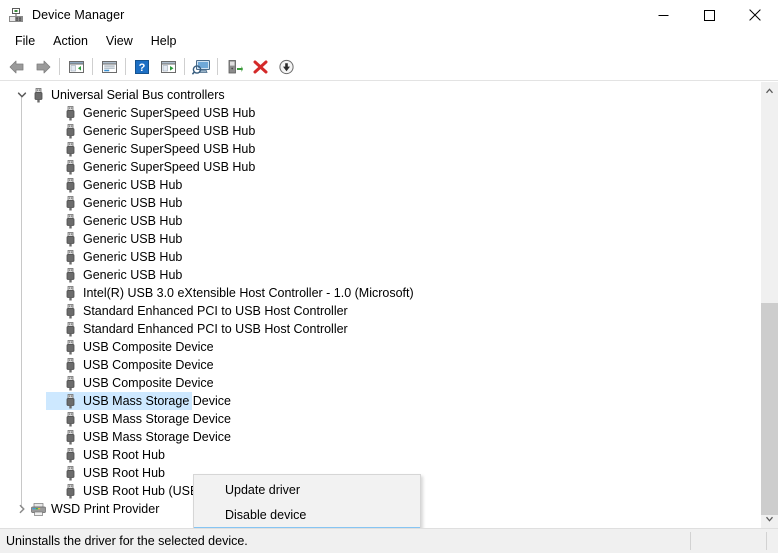 The height and width of the screenshot is (553, 778). What do you see at coordinates (70, 41) in the screenshot?
I see `menu-action: Action` at bounding box center [70, 41].